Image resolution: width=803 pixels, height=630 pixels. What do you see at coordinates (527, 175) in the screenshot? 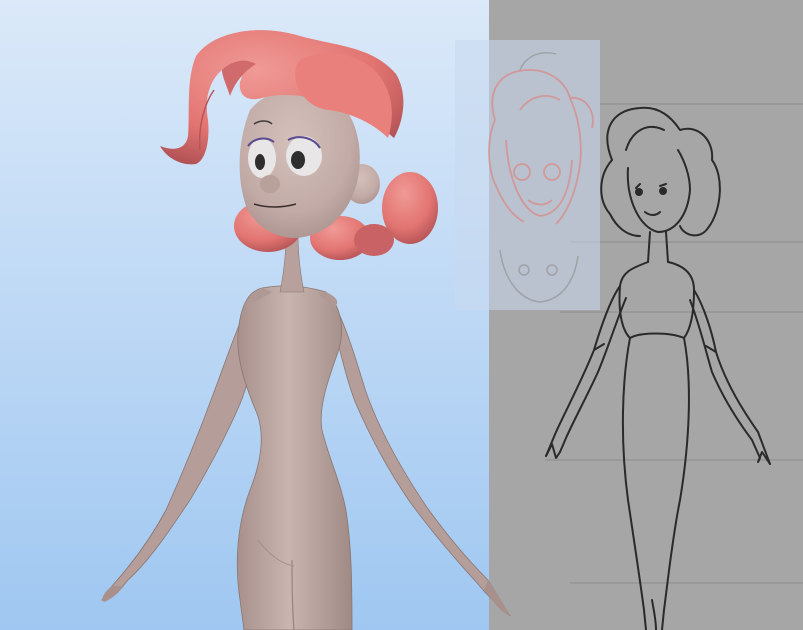
I see `reference-inset-image` at bounding box center [527, 175].